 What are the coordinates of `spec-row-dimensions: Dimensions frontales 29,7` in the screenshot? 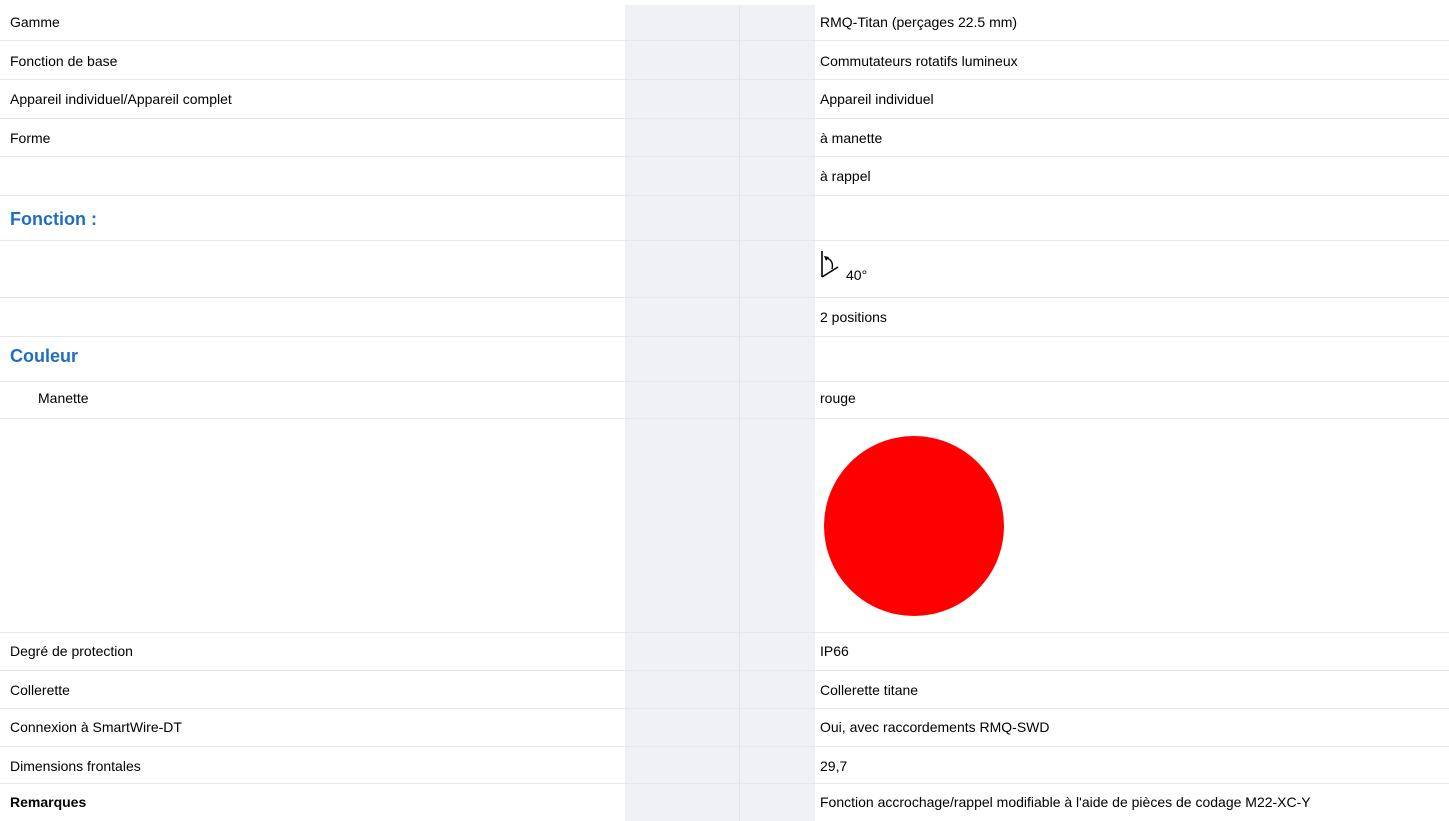 It's located at (724, 765).